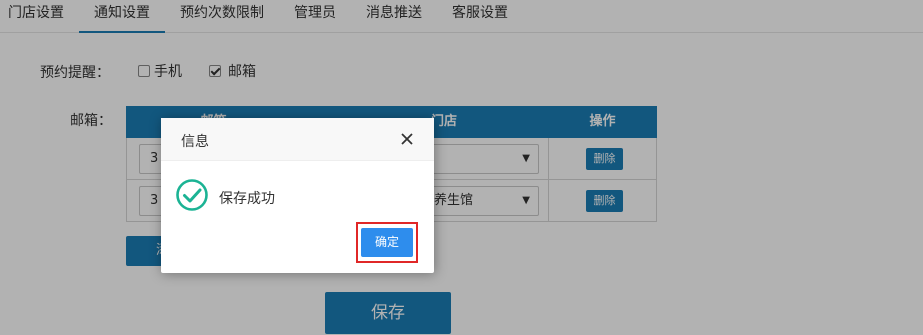 The height and width of the screenshot is (335, 923). I want to click on dialog-title: 信息, so click(195, 142).